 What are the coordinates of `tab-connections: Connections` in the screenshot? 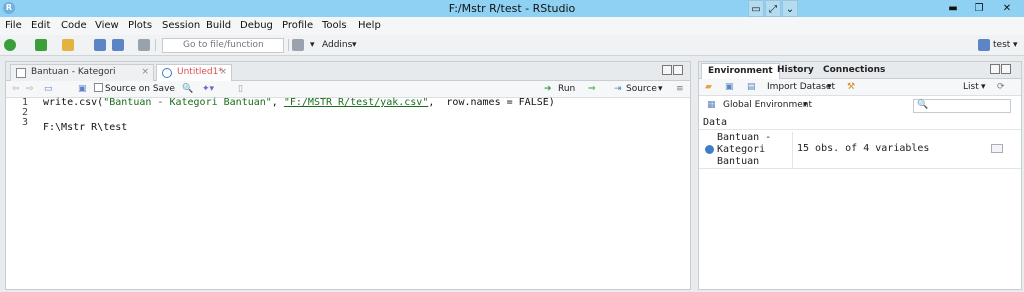 It's located at (854, 71).